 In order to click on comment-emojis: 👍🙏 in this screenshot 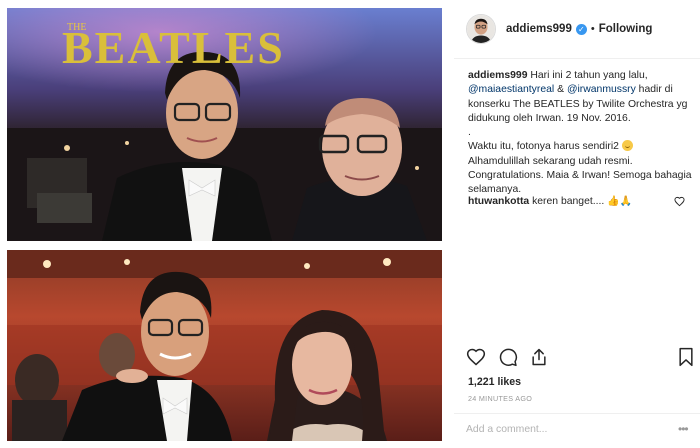, I will do `click(620, 201)`.